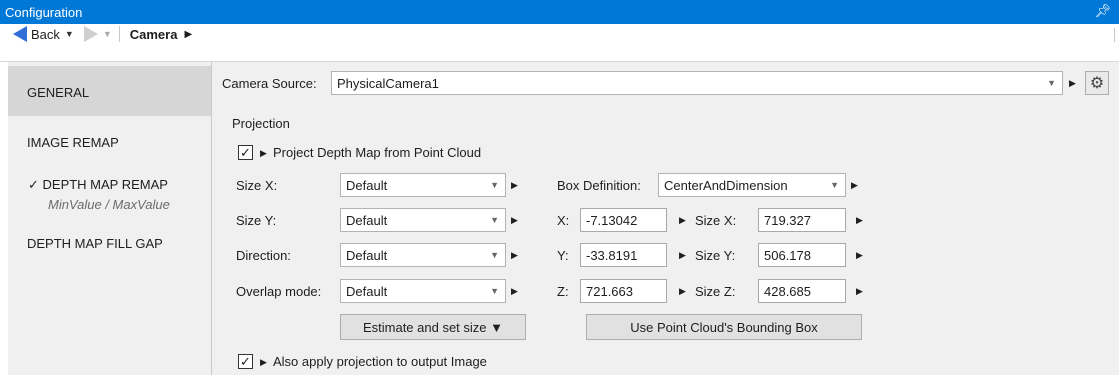 This screenshot has width=1119, height=375. I want to click on box-size-y-input: 506.178, so click(802, 255).